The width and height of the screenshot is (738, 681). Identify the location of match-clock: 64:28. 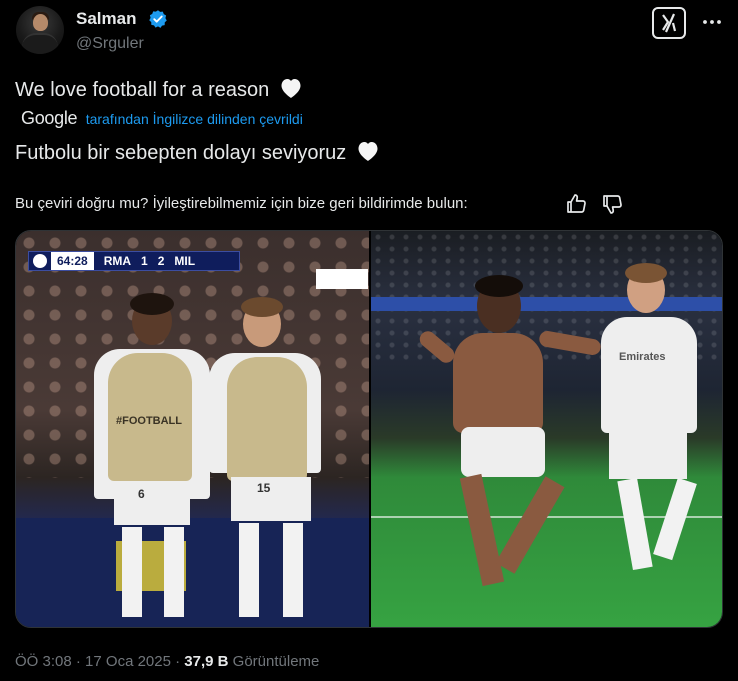
(72, 261).